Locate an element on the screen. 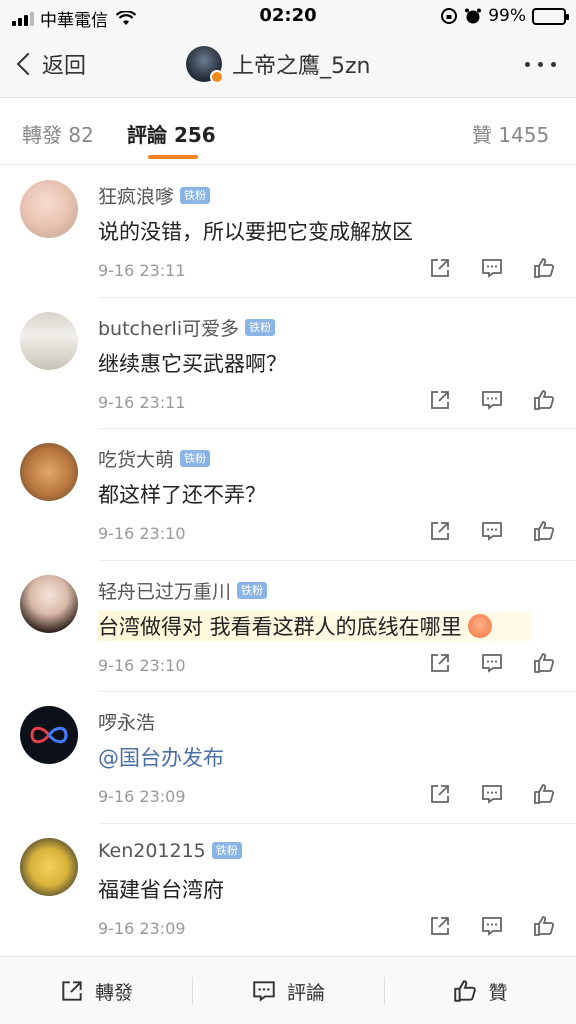 The image size is (576, 1024). tab-likes: 贊 1455 is located at coordinates (510, 133).